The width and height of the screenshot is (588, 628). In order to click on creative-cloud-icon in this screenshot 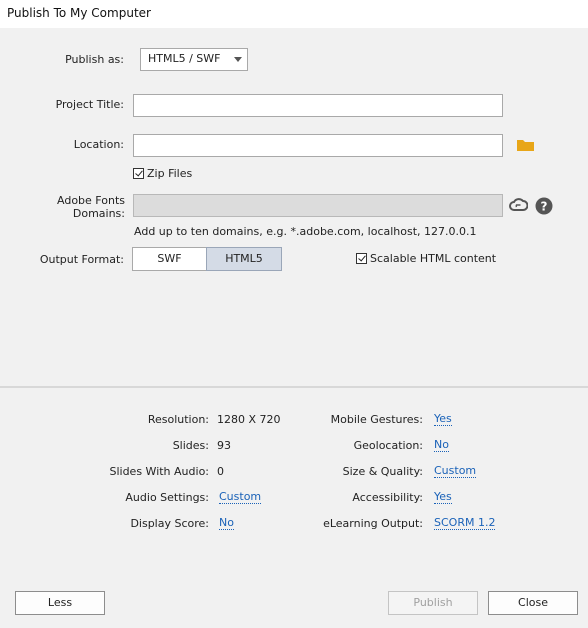, I will do `click(518, 205)`.